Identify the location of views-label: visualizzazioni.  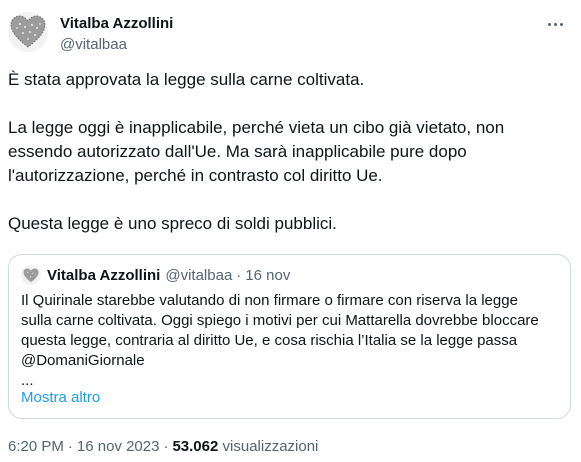
(271, 446).